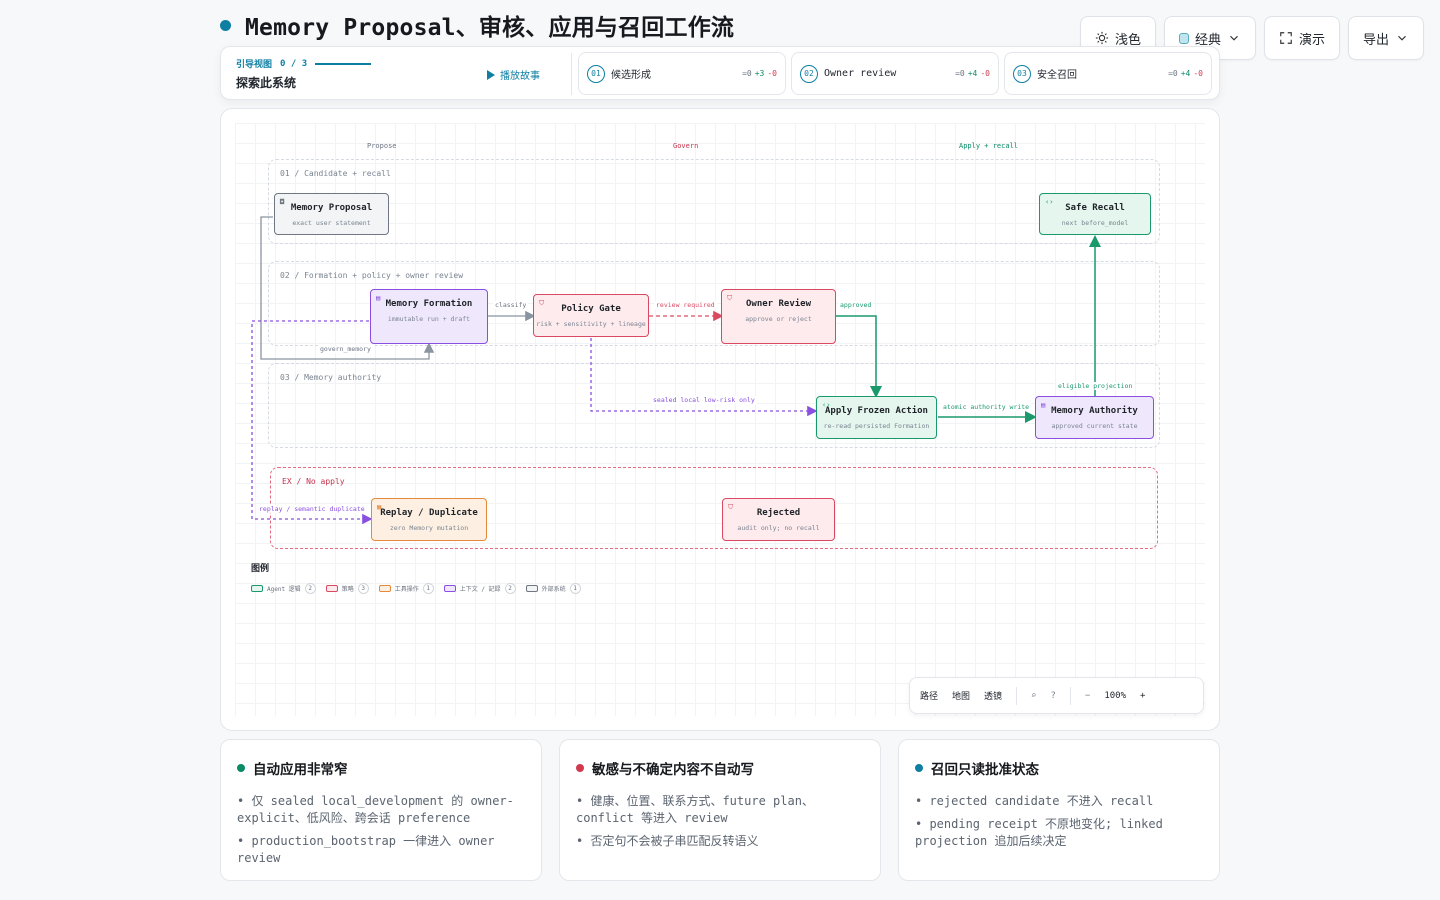 Image resolution: width=1440 pixels, height=900 pixels. Describe the element at coordinates (591, 324) in the screenshot. I see `node-subtitle: risk + sensitivity + lineage` at that location.